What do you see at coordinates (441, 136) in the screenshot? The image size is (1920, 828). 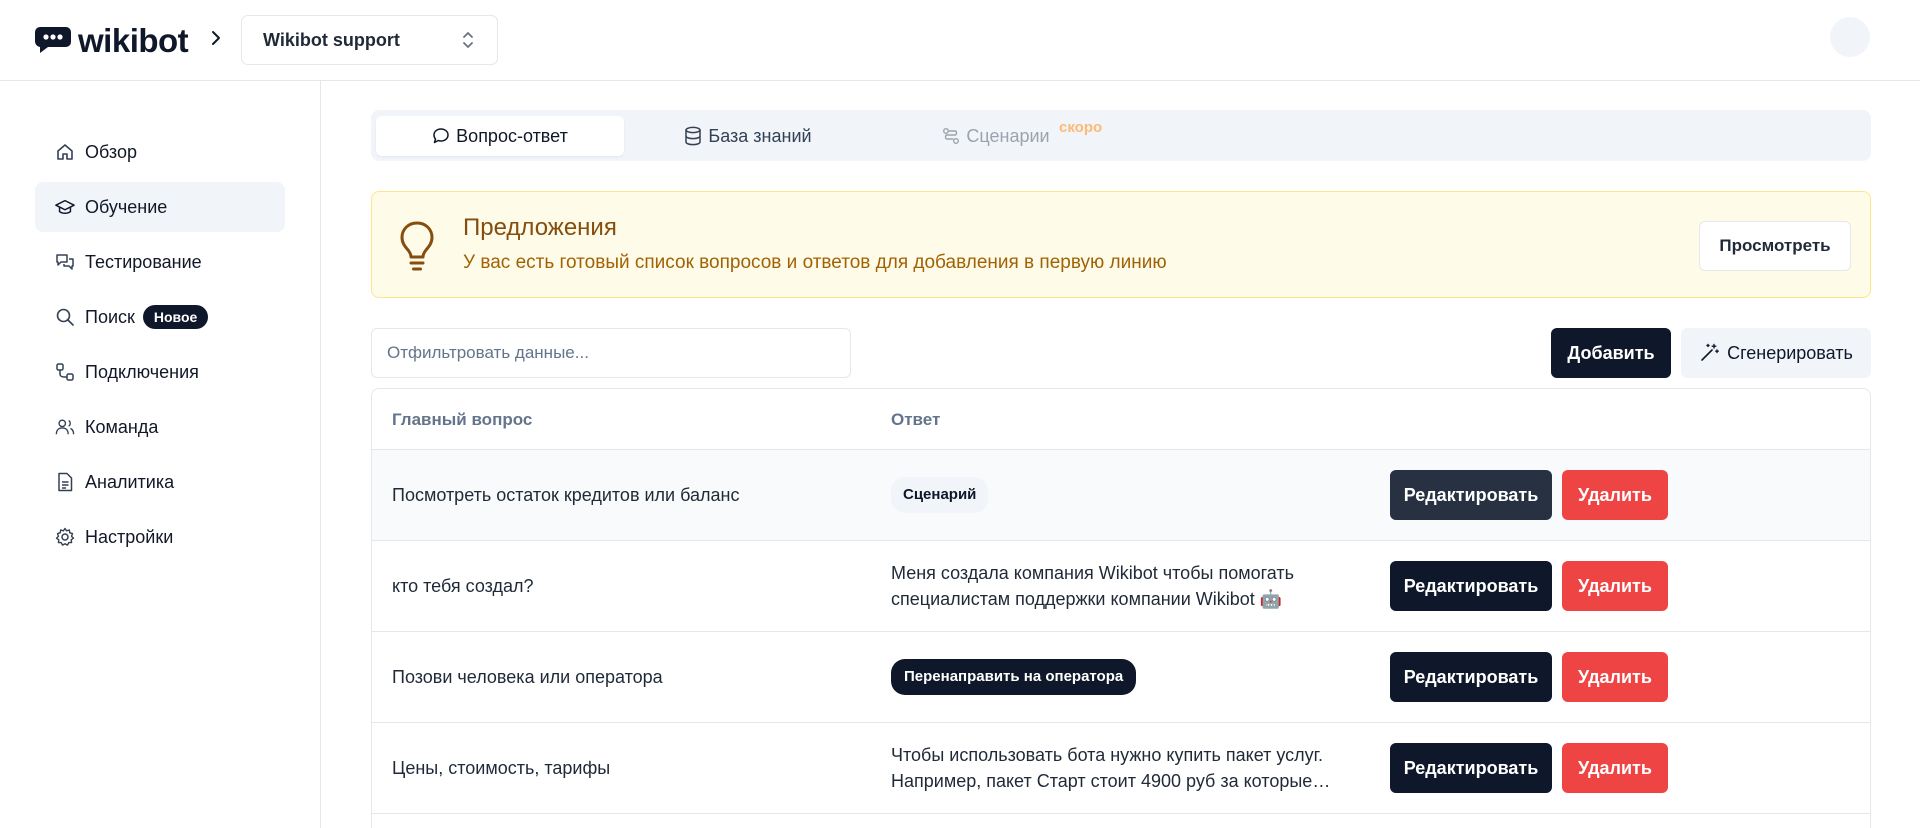 I see `message-icon` at bounding box center [441, 136].